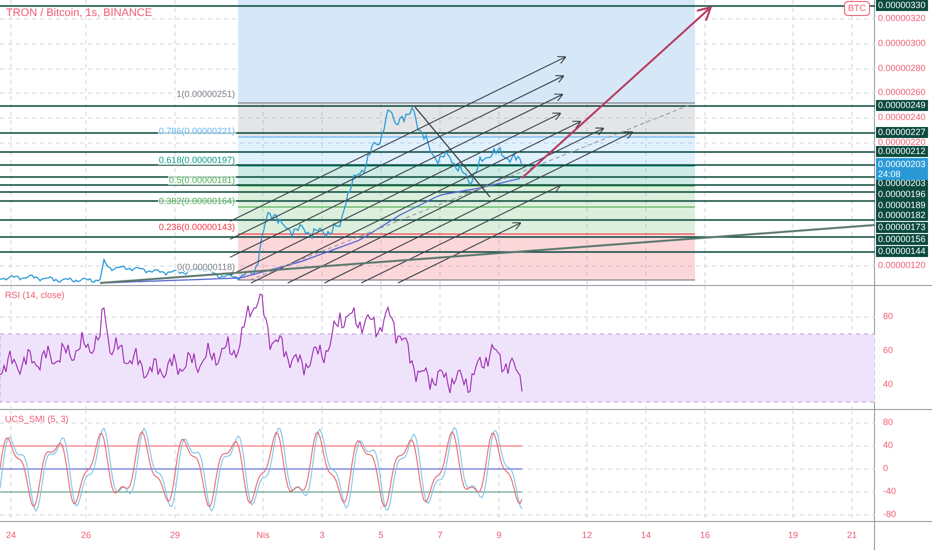  What do you see at coordinates (587, 535) in the screenshot?
I see `time-tick-label: 12` at bounding box center [587, 535].